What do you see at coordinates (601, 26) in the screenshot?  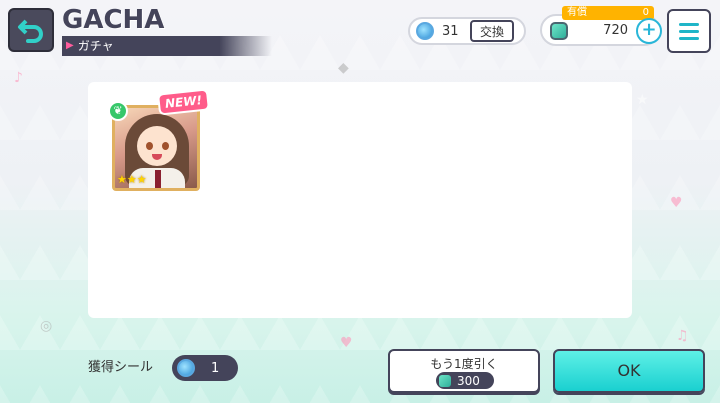 I see `gem-counter: 有償 0 720 +` at bounding box center [601, 26].